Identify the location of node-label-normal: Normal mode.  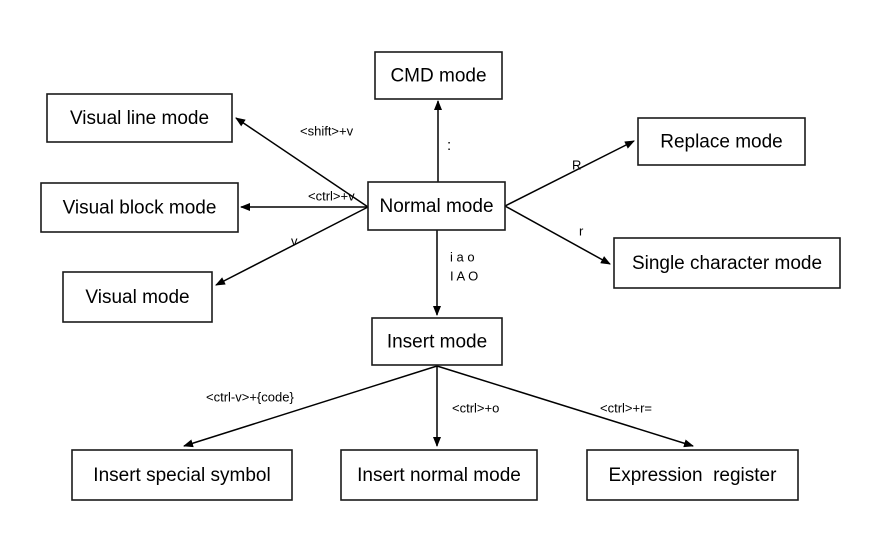
(436, 206).